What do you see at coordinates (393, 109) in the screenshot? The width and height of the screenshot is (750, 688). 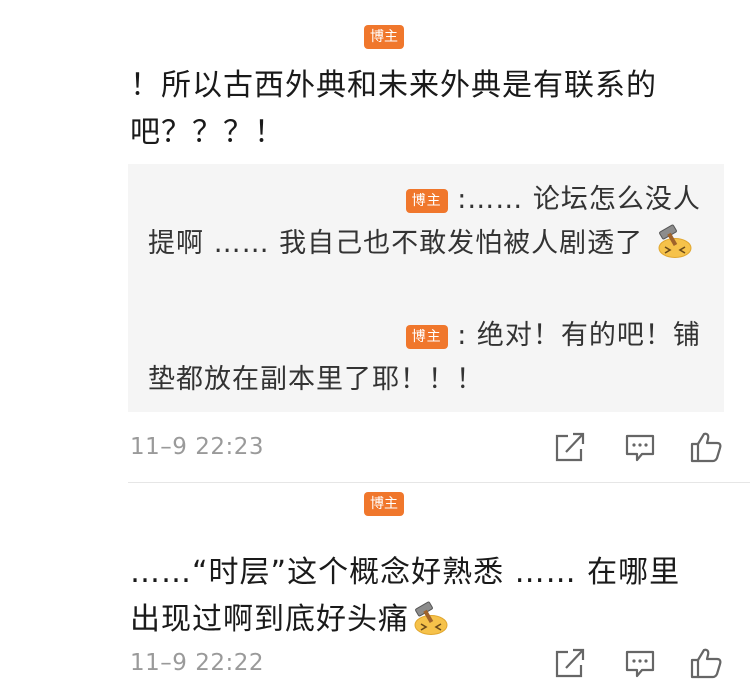 I see `comment-text-content: ！所以古西外典和未来外典是有联系的吧？？？！` at bounding box center [393, 109].